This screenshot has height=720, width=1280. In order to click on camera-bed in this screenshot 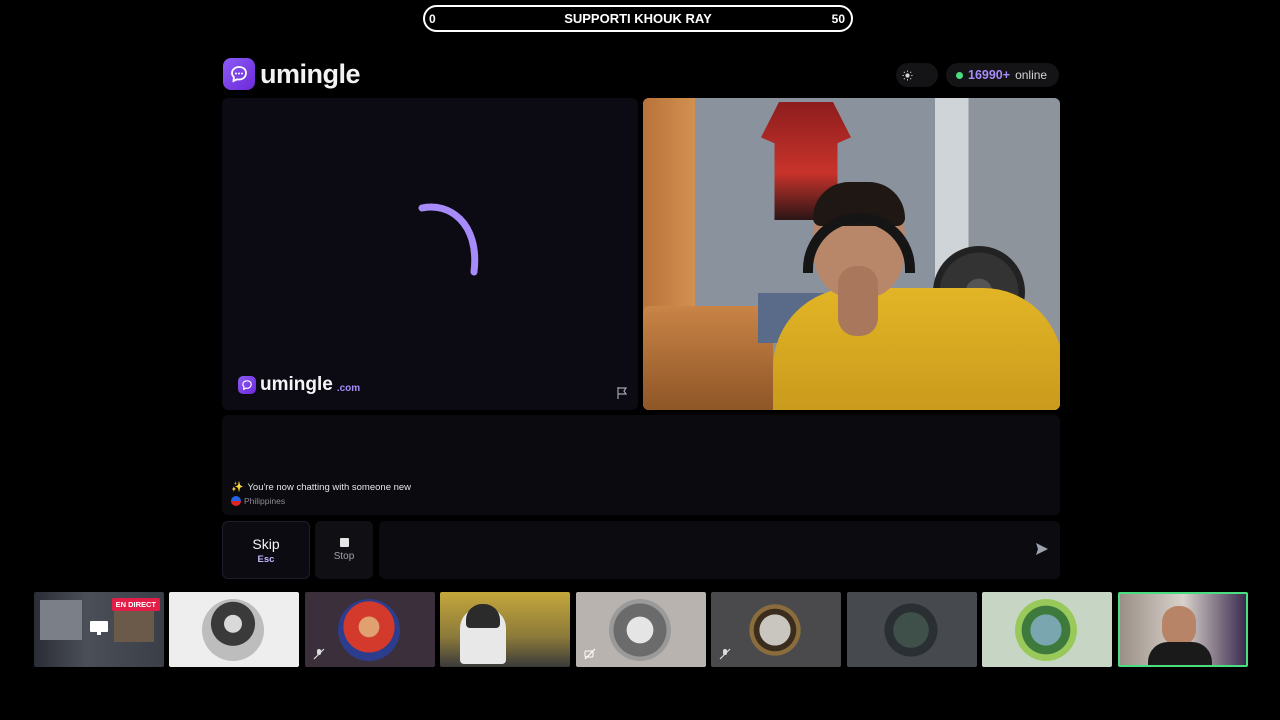, I will do `click(708, 358)`.